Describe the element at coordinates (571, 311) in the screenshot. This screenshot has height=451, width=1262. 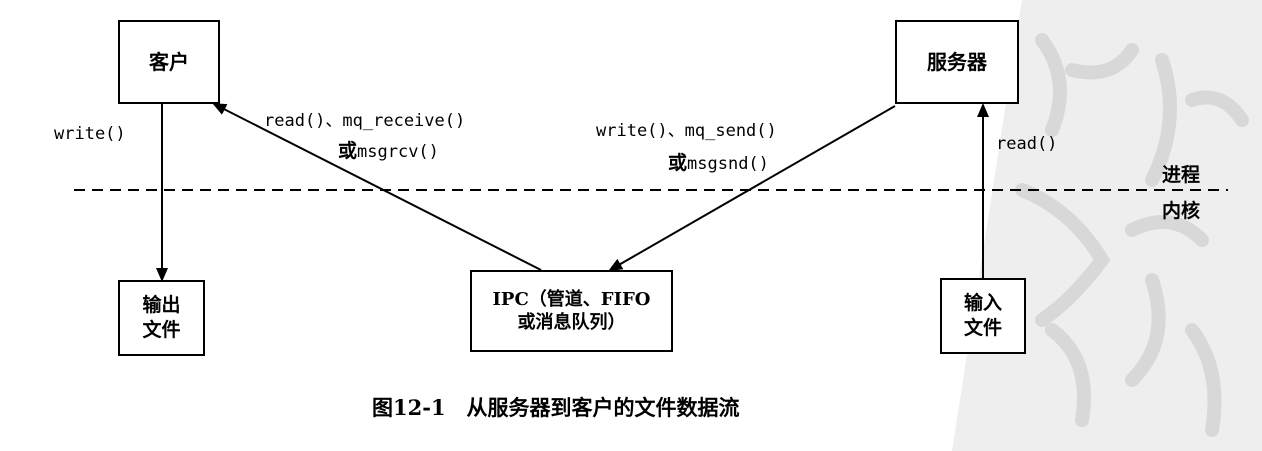
I see `ipc-box: IPC（管道、FIFO 或消息队列）` at that location.